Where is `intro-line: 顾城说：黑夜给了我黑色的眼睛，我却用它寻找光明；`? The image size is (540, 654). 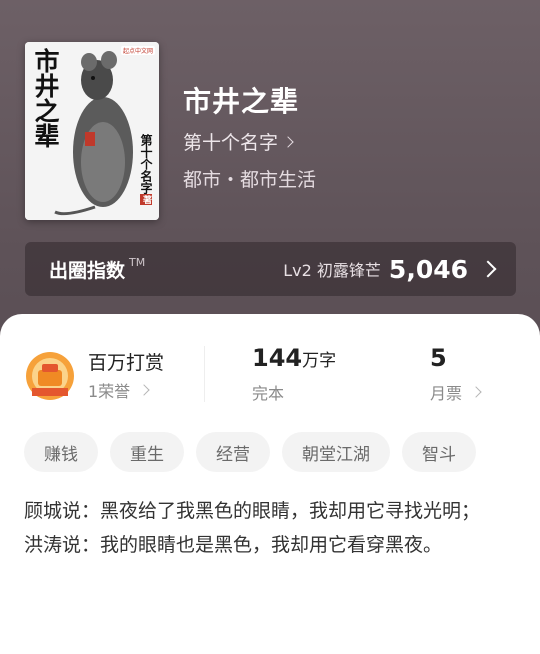 intro-line: 顾城说：黑夜给了我黑色的眼睛，我却用它寻找光明； is located at coordinates (252, 511).